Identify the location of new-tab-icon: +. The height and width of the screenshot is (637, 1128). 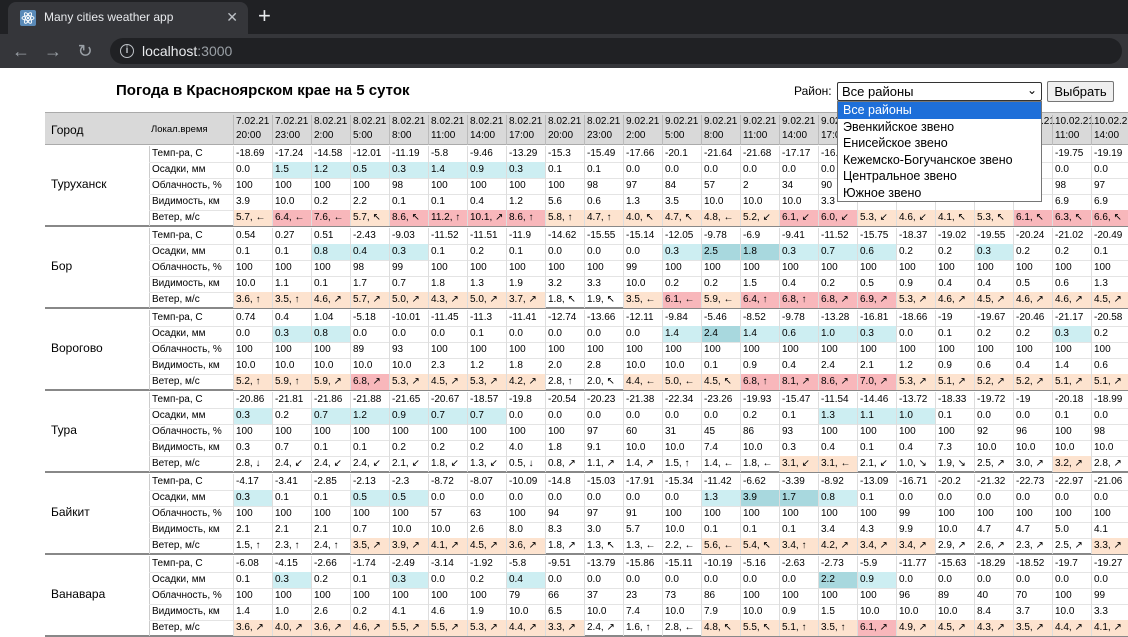
(264, 16).